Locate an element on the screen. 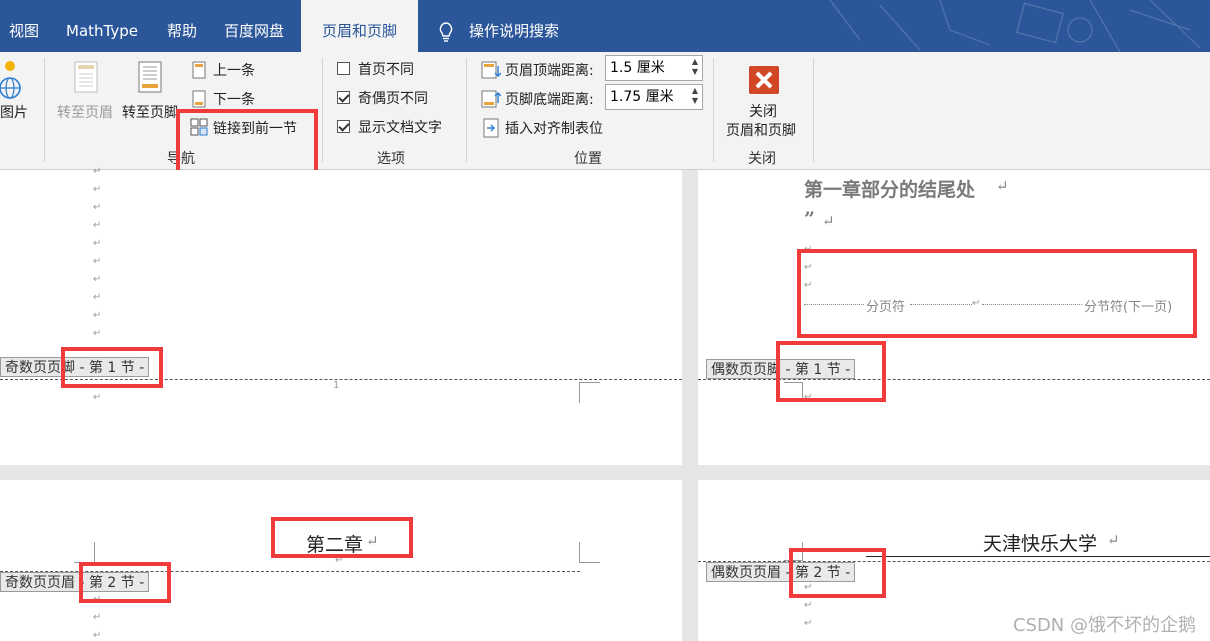 The width and height of the screenshot is (1210, 641). footer-bottom-distance-input: 1.75 厘米 ▲ ▼ is located at coordinates (654, 97).